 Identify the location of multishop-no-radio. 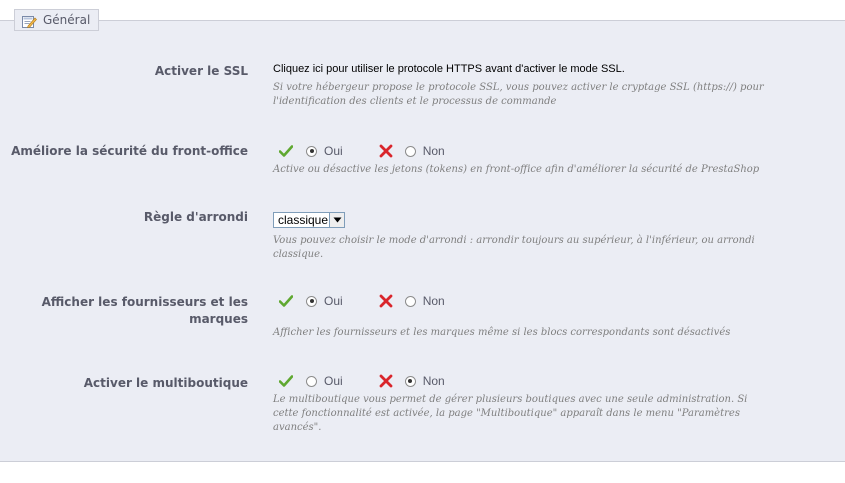
(410, 381).